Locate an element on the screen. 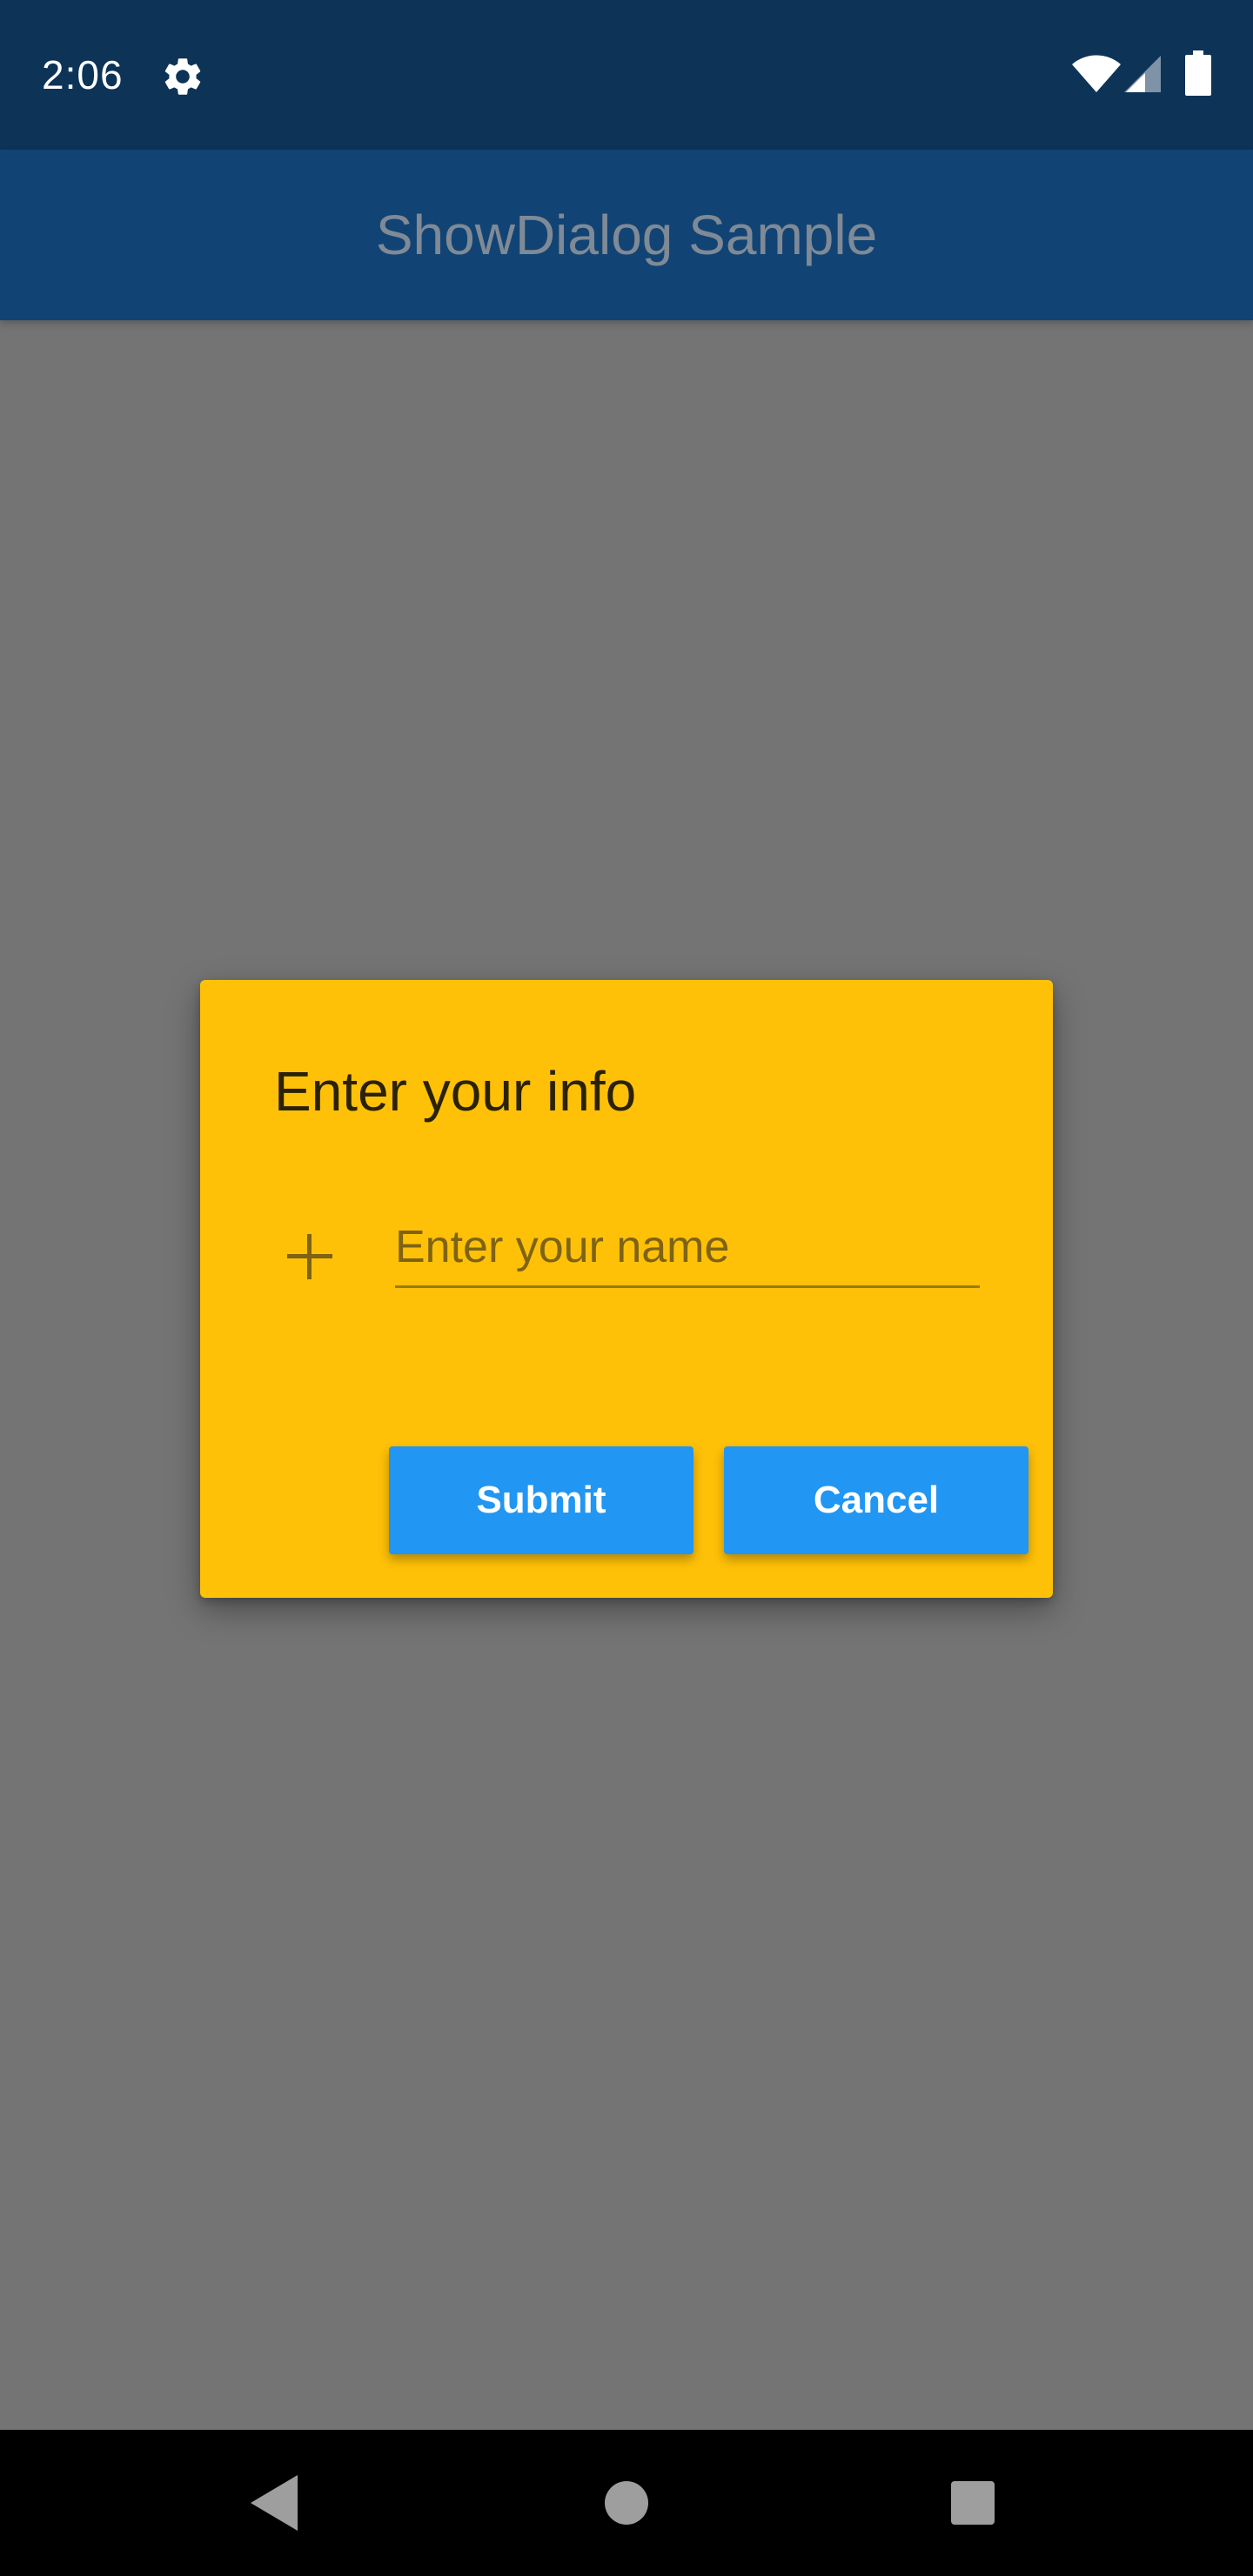  name-input is located at coordinates (687, 1248).